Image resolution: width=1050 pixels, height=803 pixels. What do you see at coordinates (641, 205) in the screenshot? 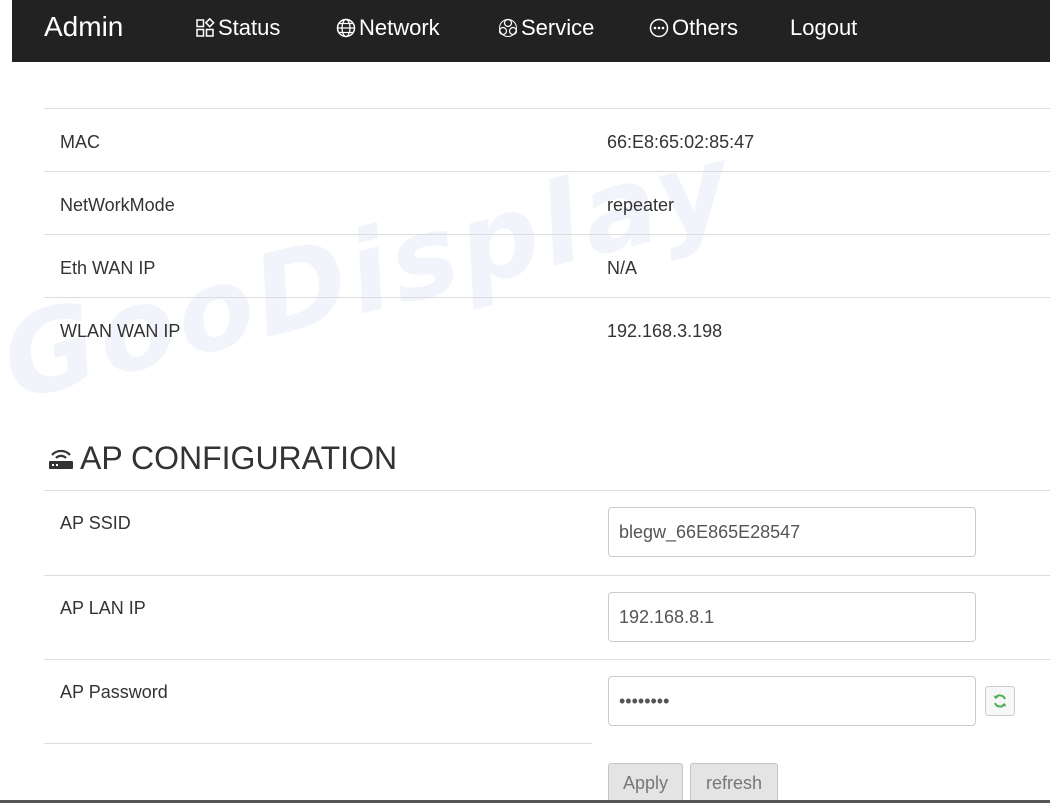
I see `info-value: repeater` at bounding box center [641, 205].